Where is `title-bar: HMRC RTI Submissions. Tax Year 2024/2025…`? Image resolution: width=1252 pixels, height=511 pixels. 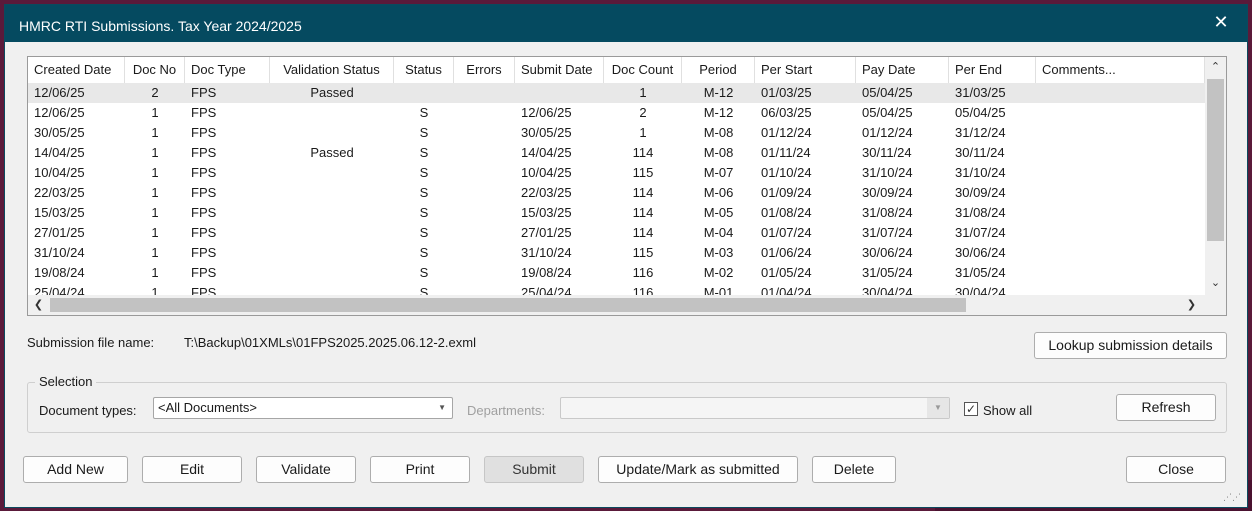
title-bar: HMRC RTI Submissions. Tax Year 2024/2025… is located at coordinates (626, 23).